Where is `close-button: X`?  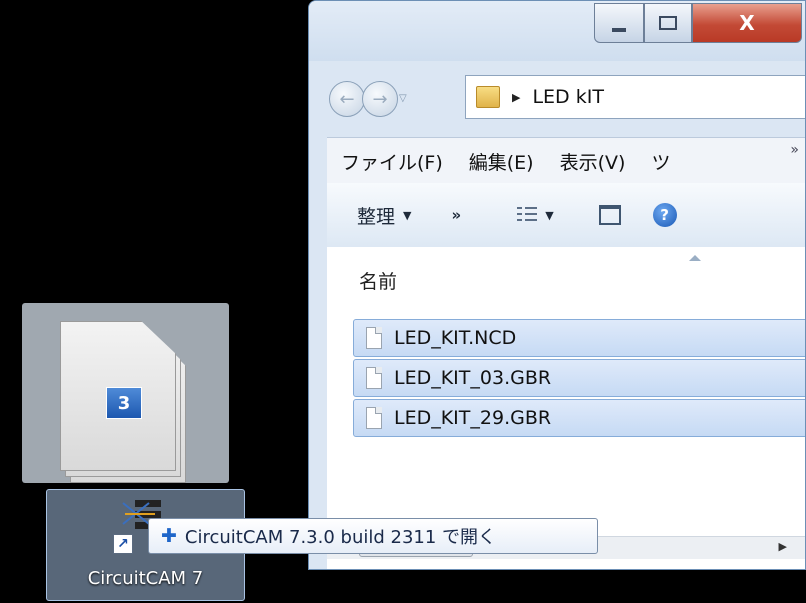 close-button: X is located at coordinates (747, 23).